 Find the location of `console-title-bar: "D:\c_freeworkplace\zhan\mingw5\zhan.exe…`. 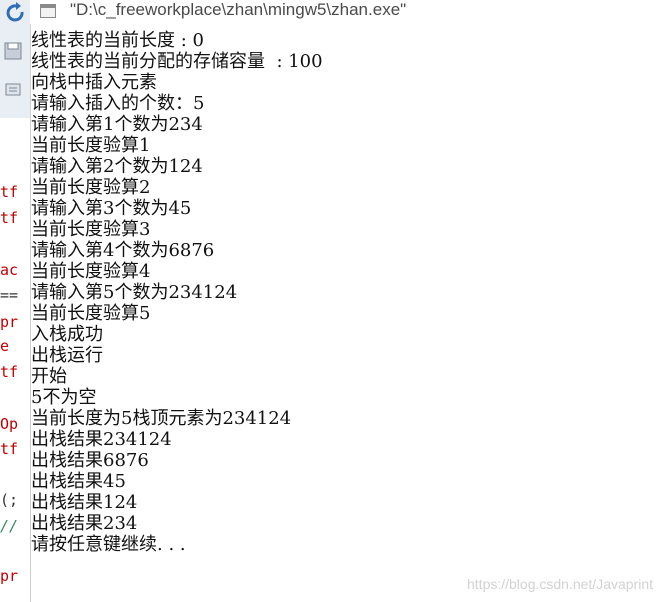

console-title-bar: "D:\c_freeworkplace\zhan\mingw5\zhan.exe… is located at coordinates (345, 12).